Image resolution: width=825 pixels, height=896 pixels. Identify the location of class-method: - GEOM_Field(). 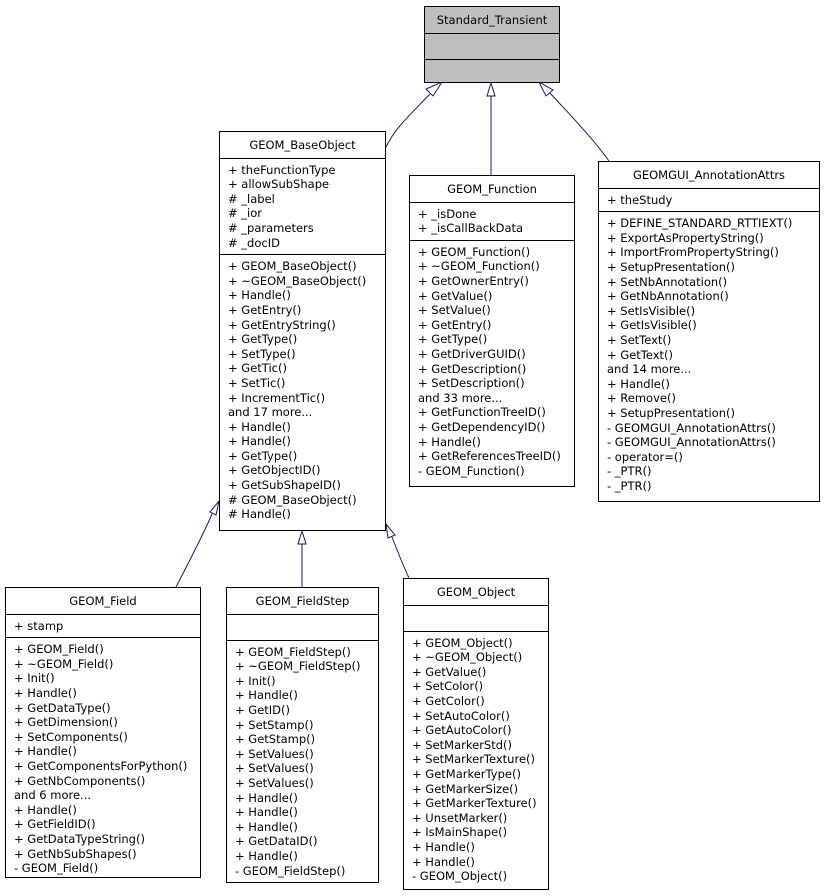
(56, 868).